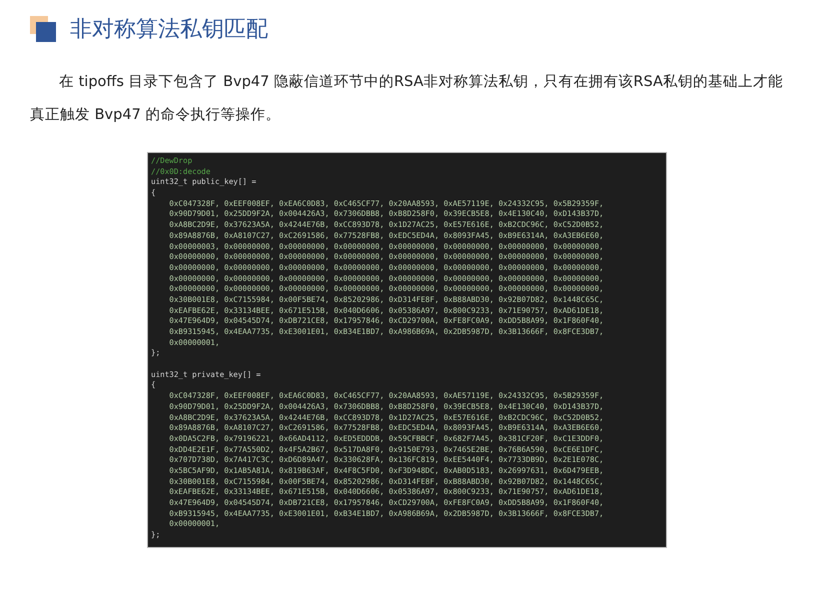 This screenshot has width=831, height=603. Describe the element at coordinates (169, 30) in the screenshot. I see `section-title: 非对称算法私钥匹配` at that location.